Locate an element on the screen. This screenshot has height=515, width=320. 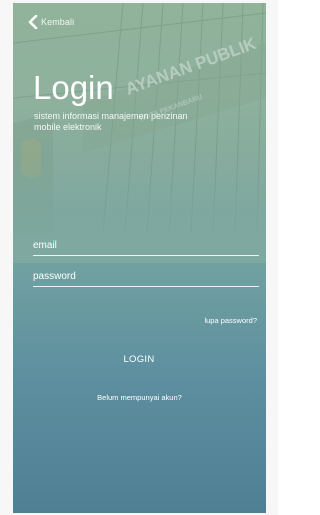
email-field is located at coordinates (146, 246).